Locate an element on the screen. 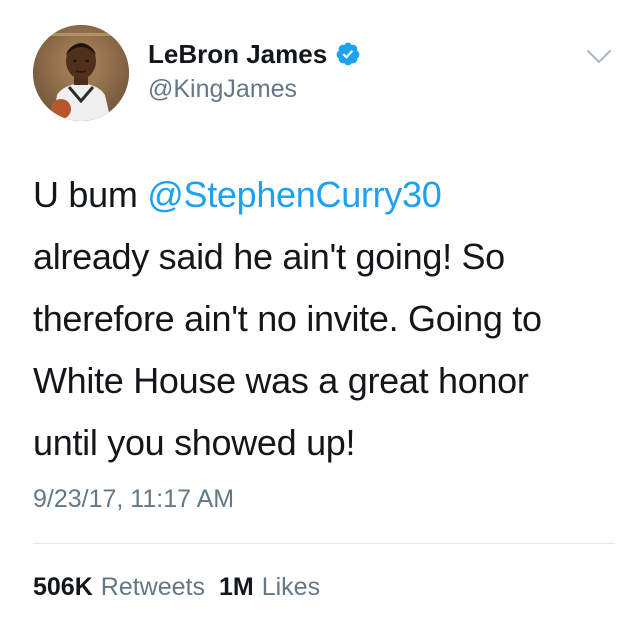 The height and width of the screenshot is (630, 640). avatar-photo is located at coordinates (81, 73).